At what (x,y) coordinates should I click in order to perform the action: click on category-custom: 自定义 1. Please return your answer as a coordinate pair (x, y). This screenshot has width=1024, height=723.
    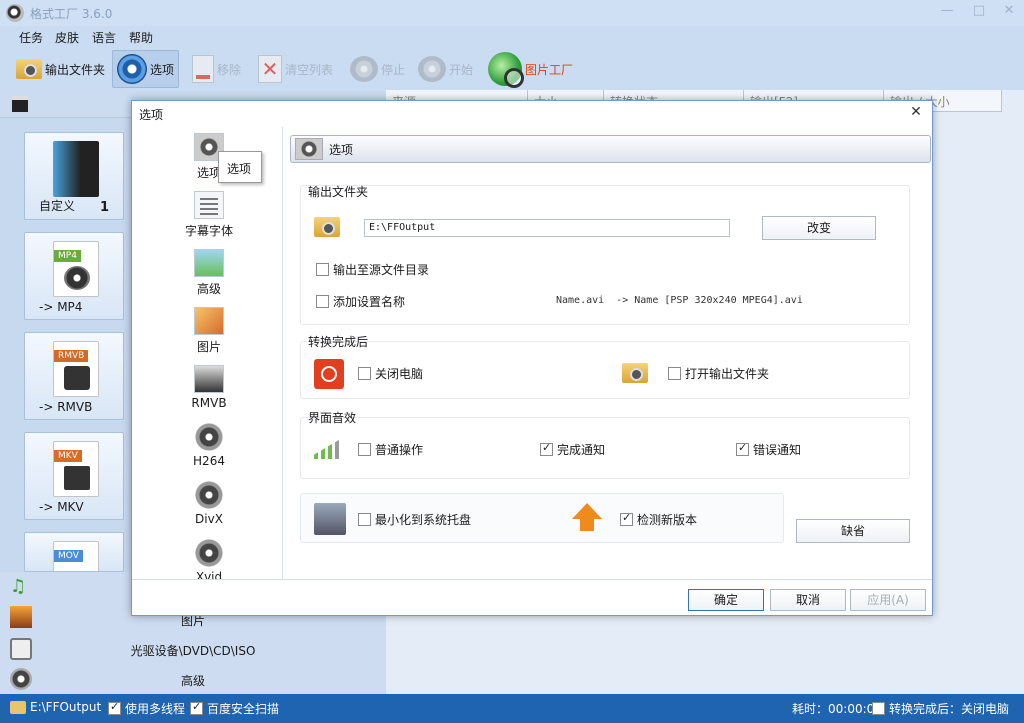
    Looking at the image, I should click on (74, 176).